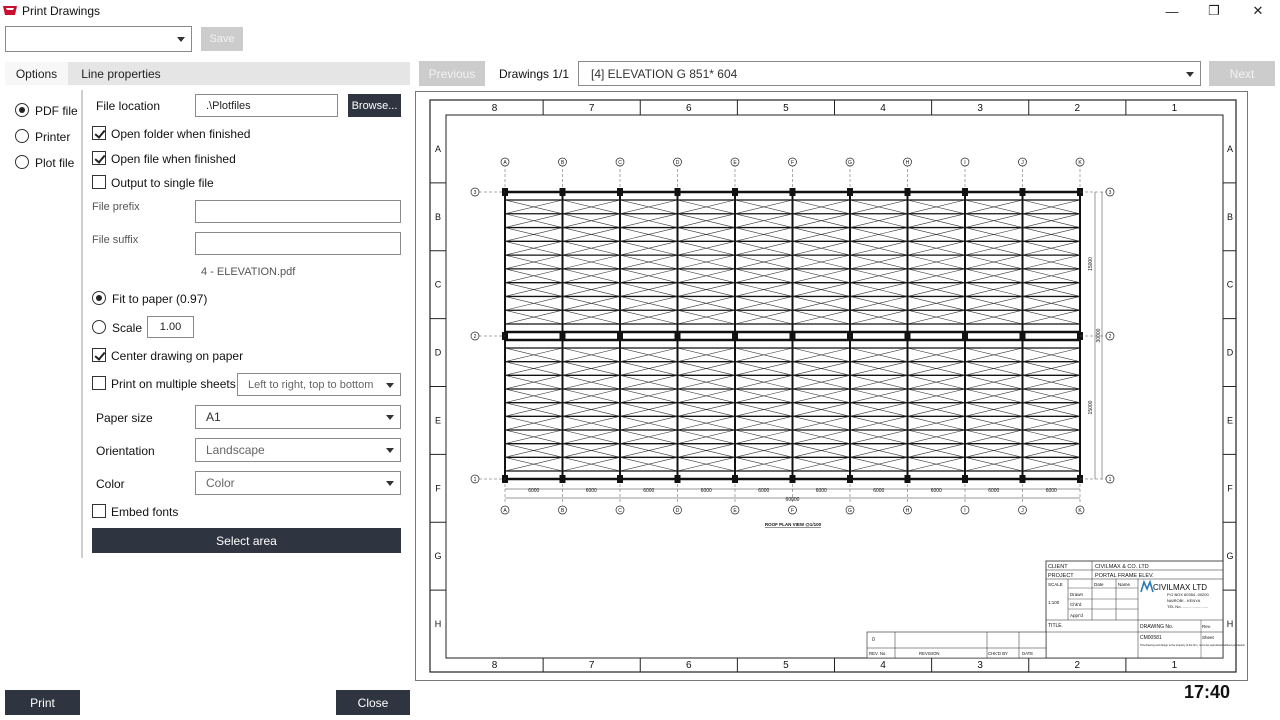 Image resolution: width=1280 pixels, height=720 pixels. What do you see at coordinates (475, 337) in the screenshot?
I see `grid-bubble-label: 2` at bounding box center [475, 337].